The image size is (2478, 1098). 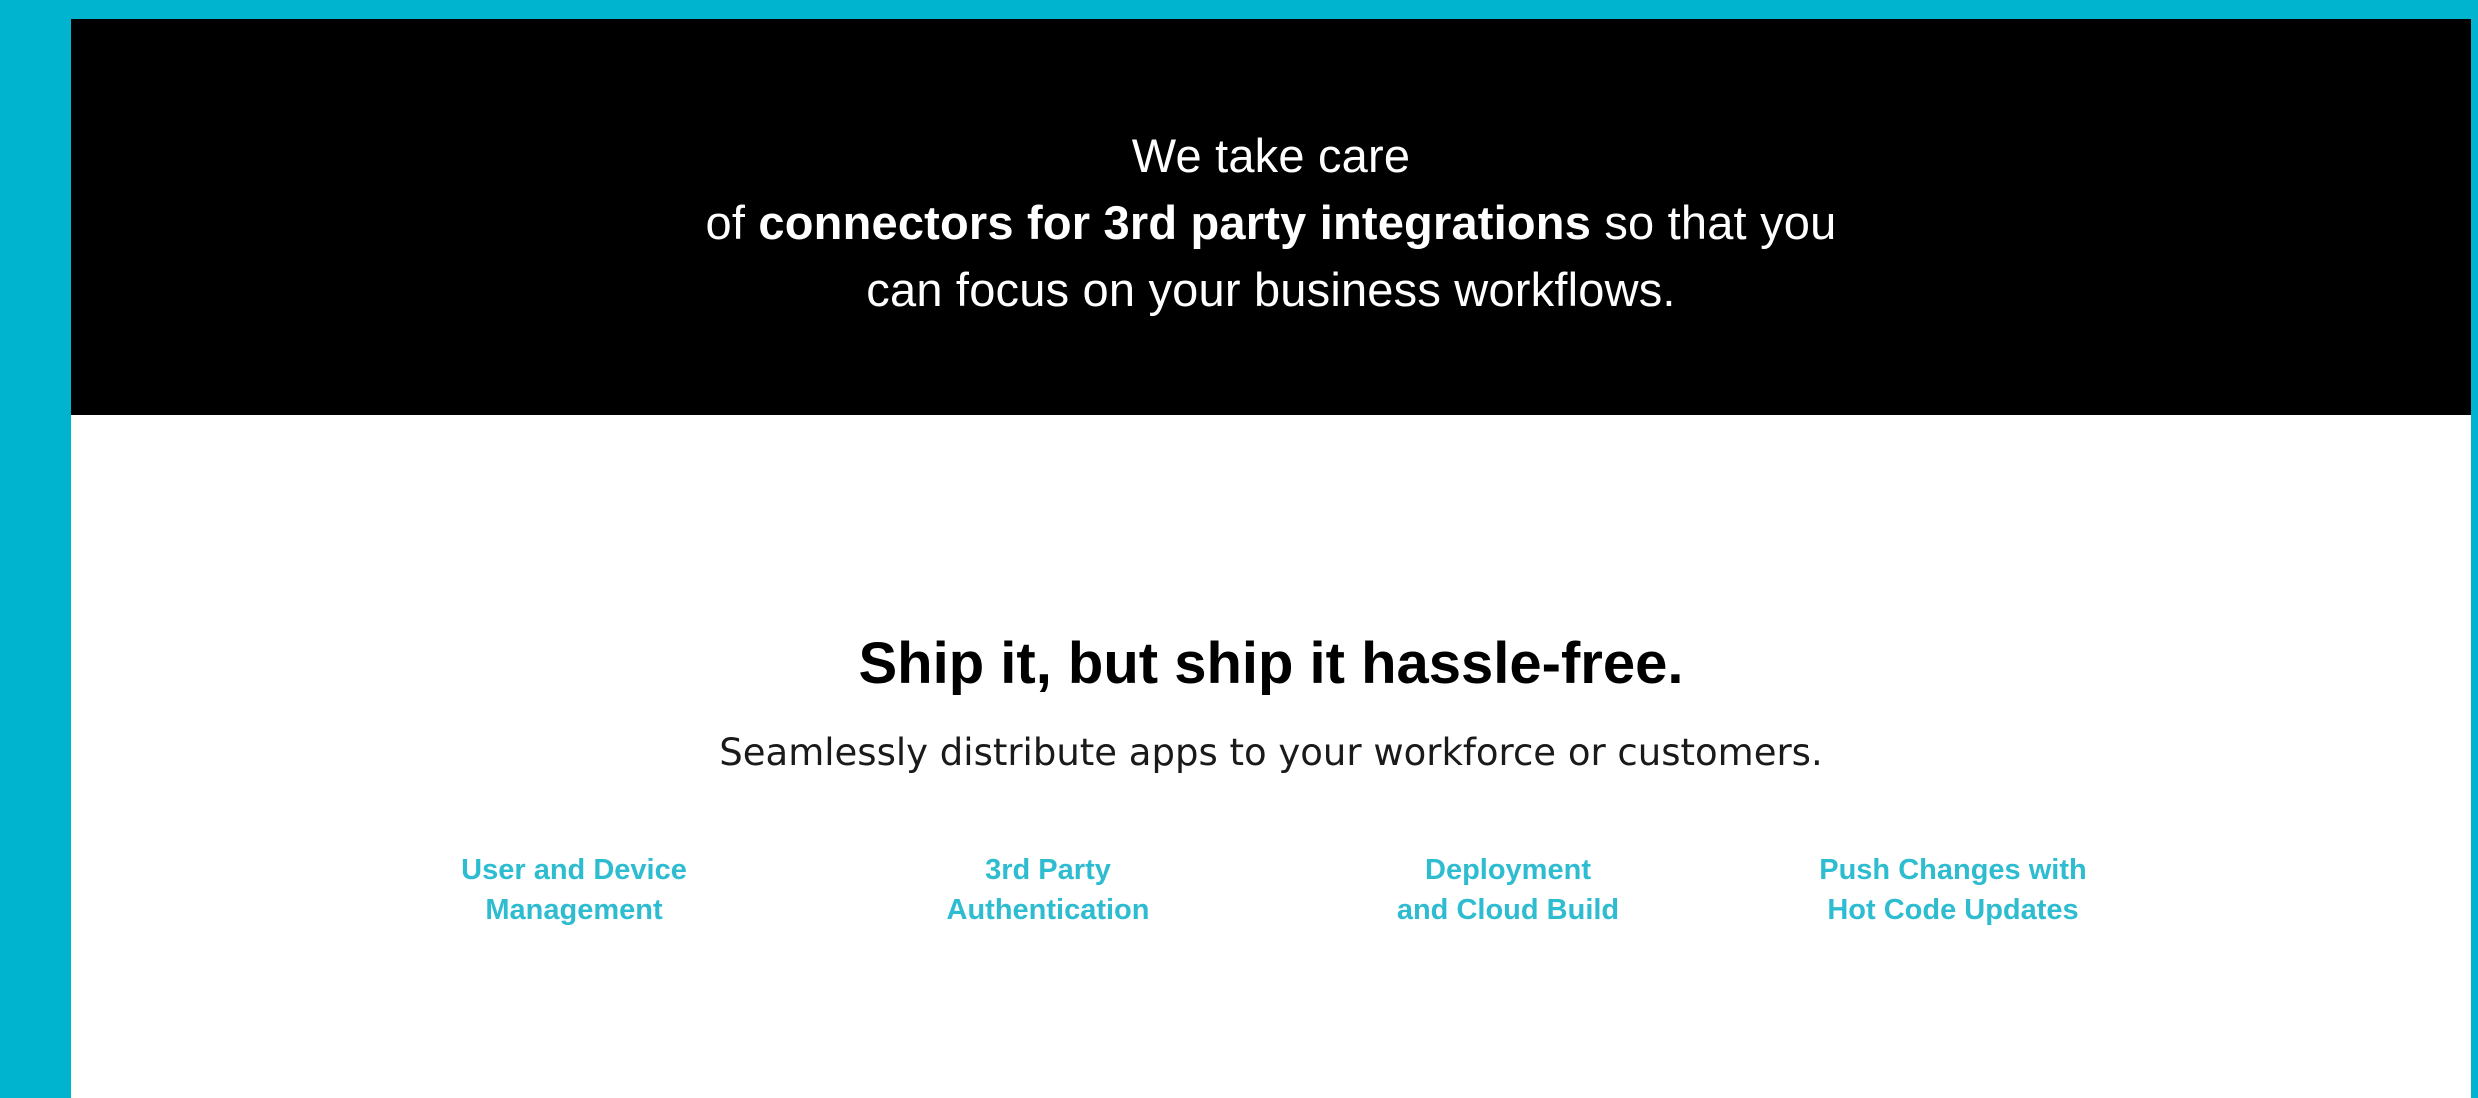 What do you see at coordinates (1714, 222) in the screenshot?
I see `hero-line-2-suffix: so that you` at bounding box center [1714, 222].